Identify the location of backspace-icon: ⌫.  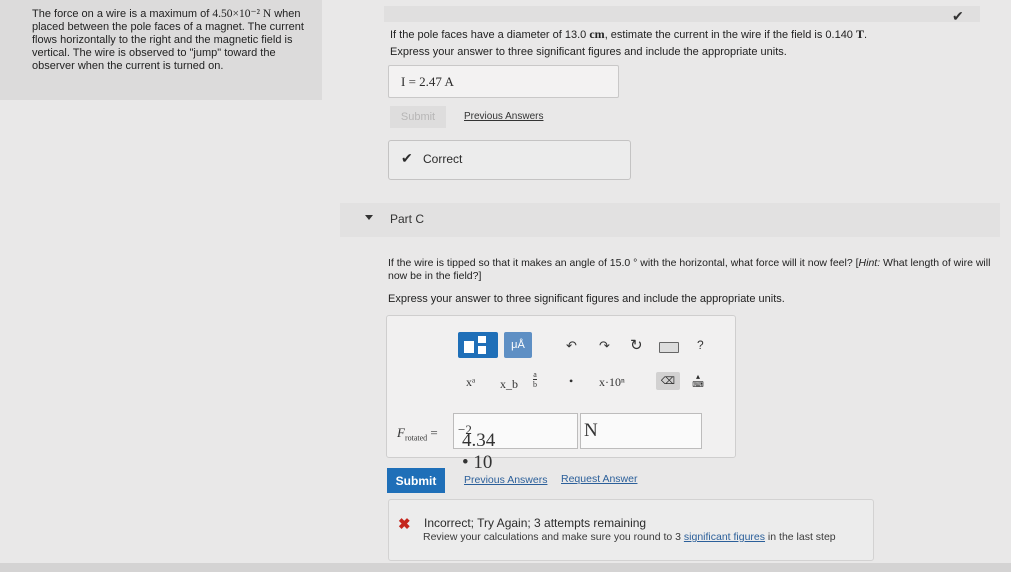
(668, 381).